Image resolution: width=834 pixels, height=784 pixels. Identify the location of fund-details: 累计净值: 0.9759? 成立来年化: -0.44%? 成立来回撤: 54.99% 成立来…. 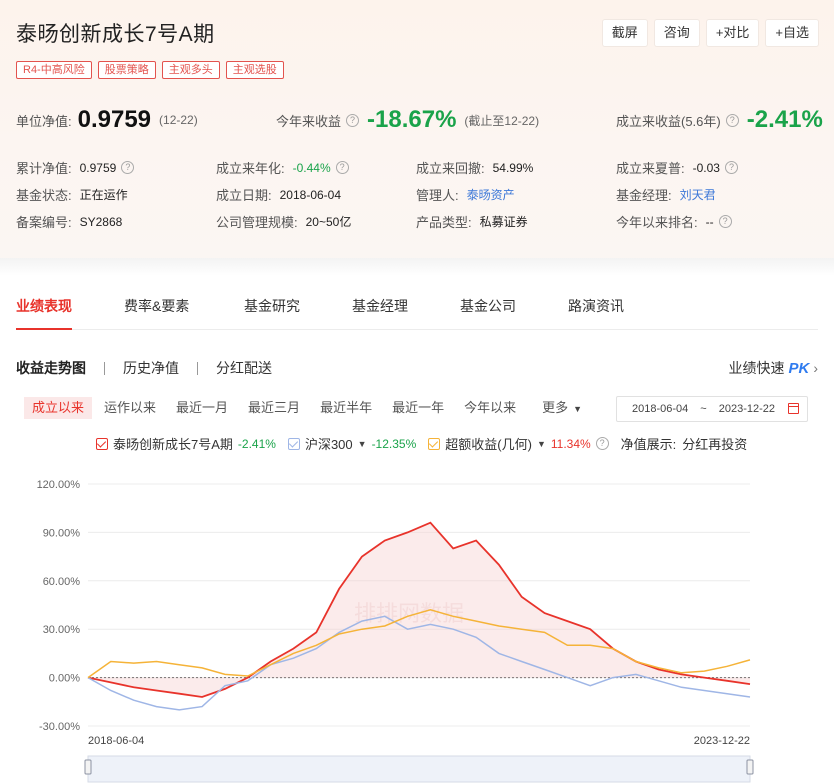
(421, 198).